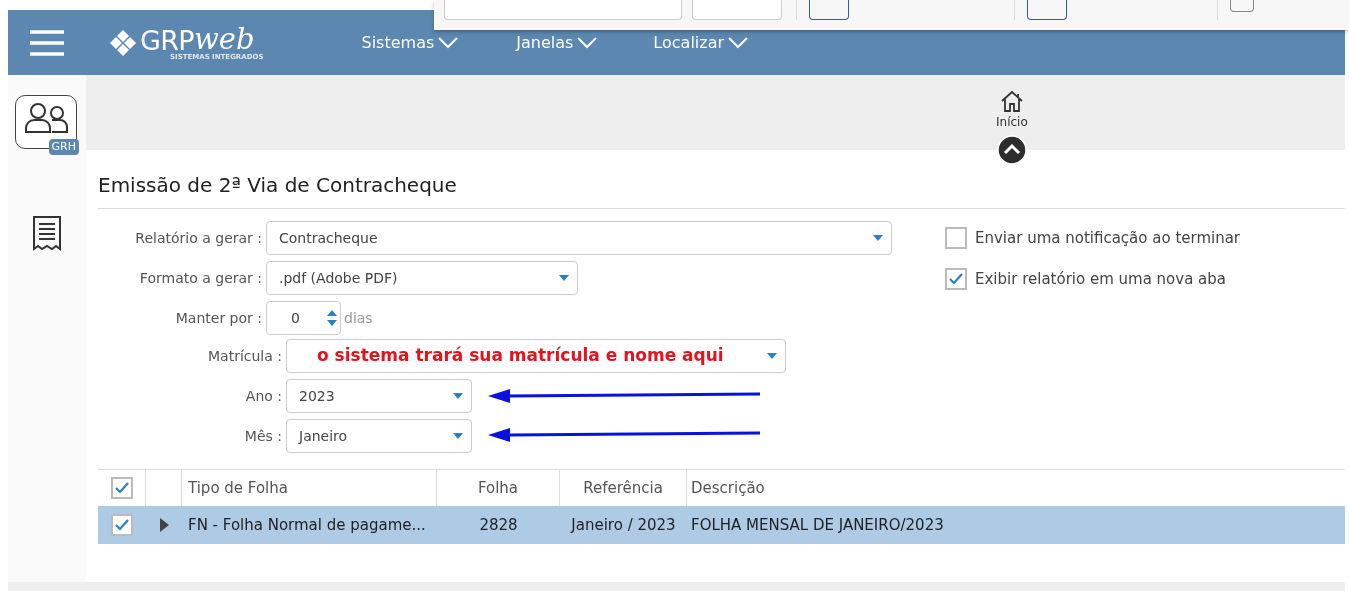  Describe the element at coordinates (316, 396) in the screenshot. I see `select-value: 2023` at that location.